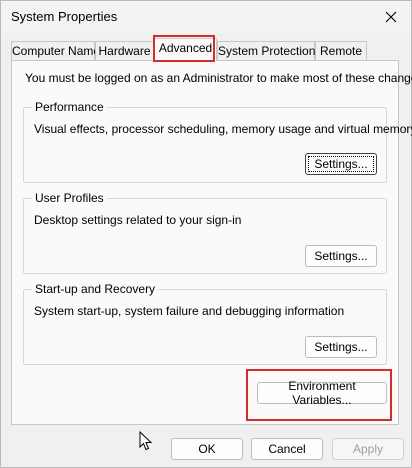 This screenshot has width=412, height=468. Describe the element at coordinates (207, 449) in the screenshot. I see `ok-button: OK` at that location.